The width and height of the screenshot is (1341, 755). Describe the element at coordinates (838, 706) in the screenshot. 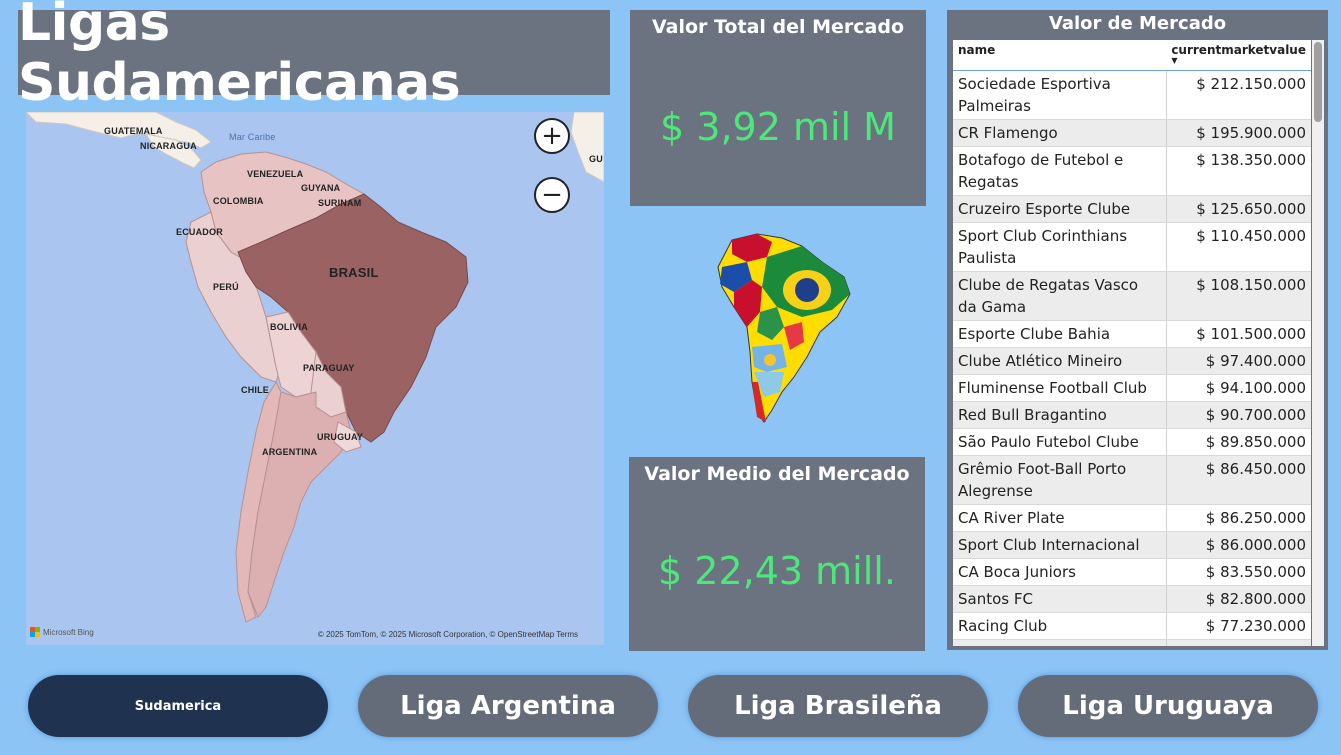

I see `button-liga-brasilena: Liga Brasileña` at that location.